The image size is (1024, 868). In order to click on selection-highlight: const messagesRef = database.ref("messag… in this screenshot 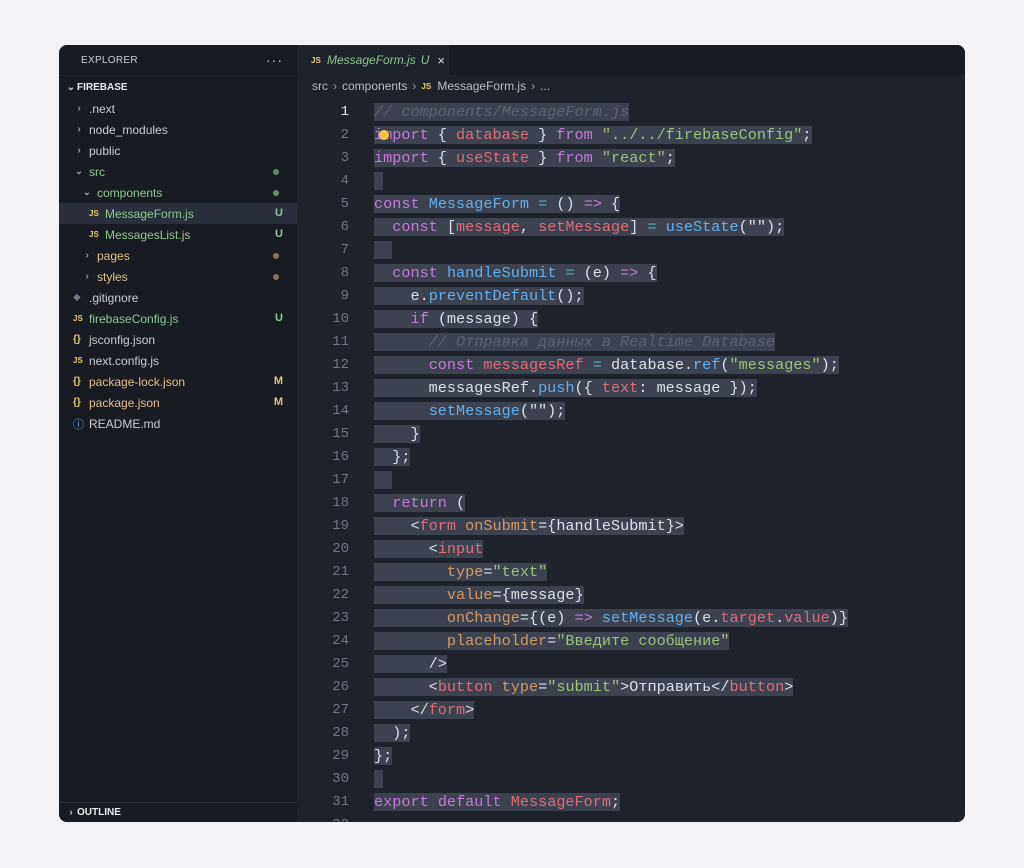, I will do `click(606, 365)`.